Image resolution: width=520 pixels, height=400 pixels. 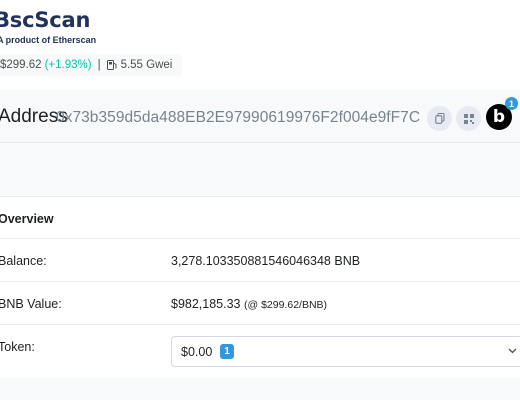 I want to click on qr-code-icon, so click(x=468, y=118).